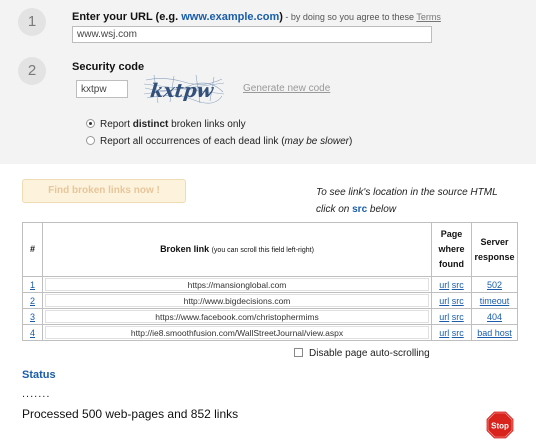  I want to click on generate-new-code-link: Generate new code, so click(286, 88).